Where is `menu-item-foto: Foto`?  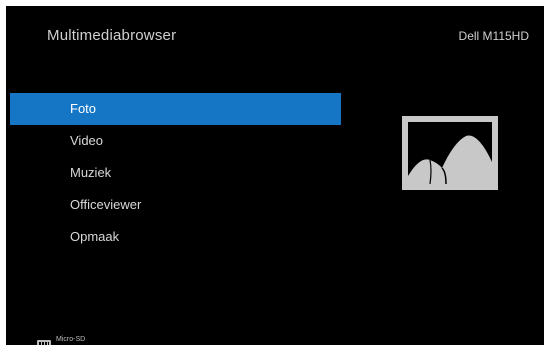
menu-item-foto: Foto is located at coordinates (175, 109).